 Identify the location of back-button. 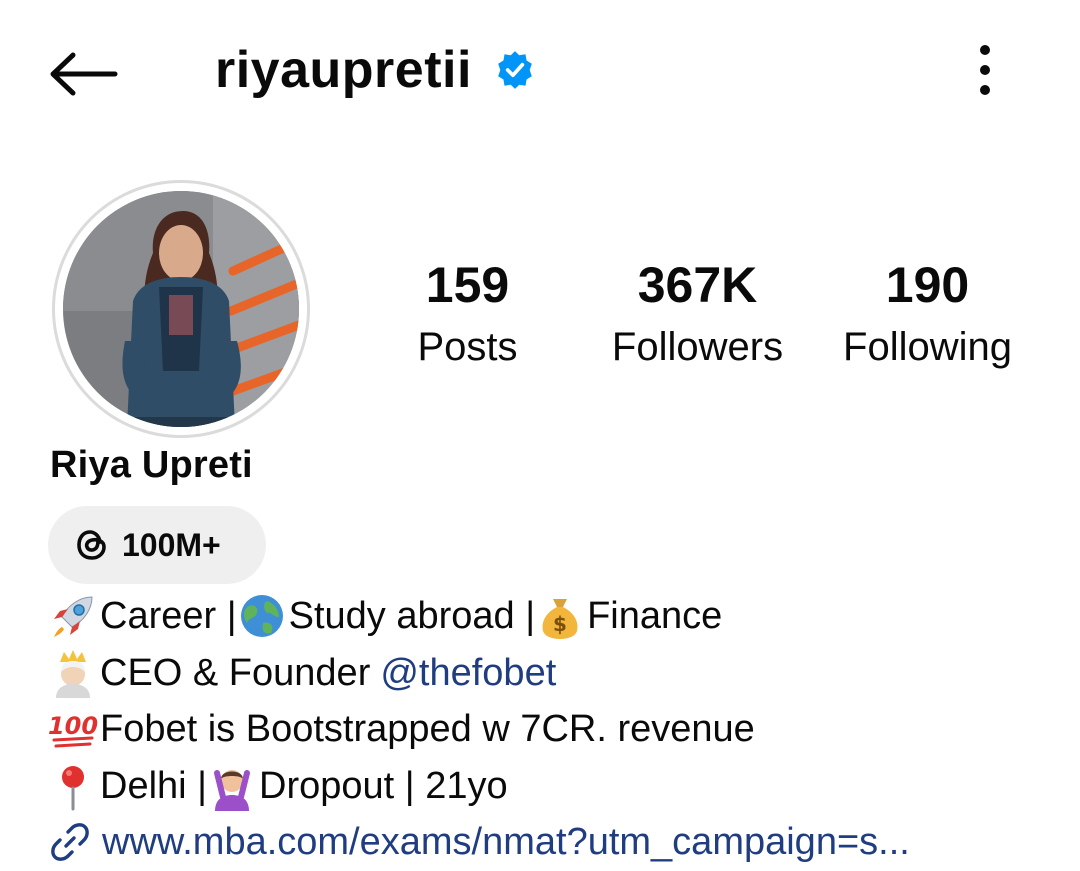
(84, 74).